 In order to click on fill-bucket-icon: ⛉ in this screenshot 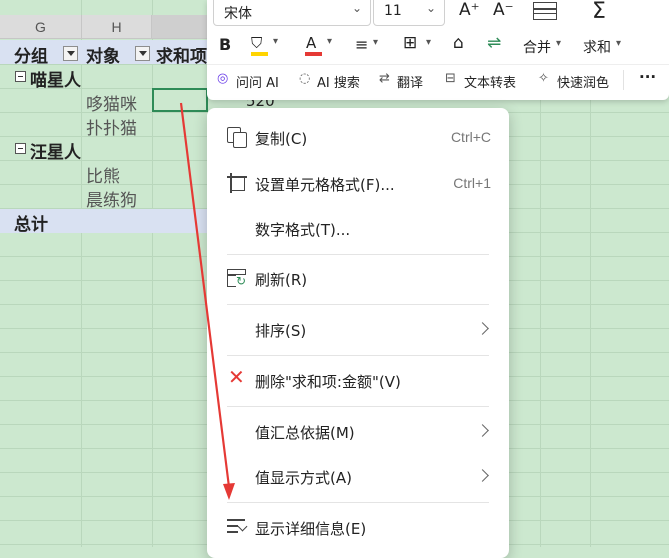, I will do `click(257, 43)`.